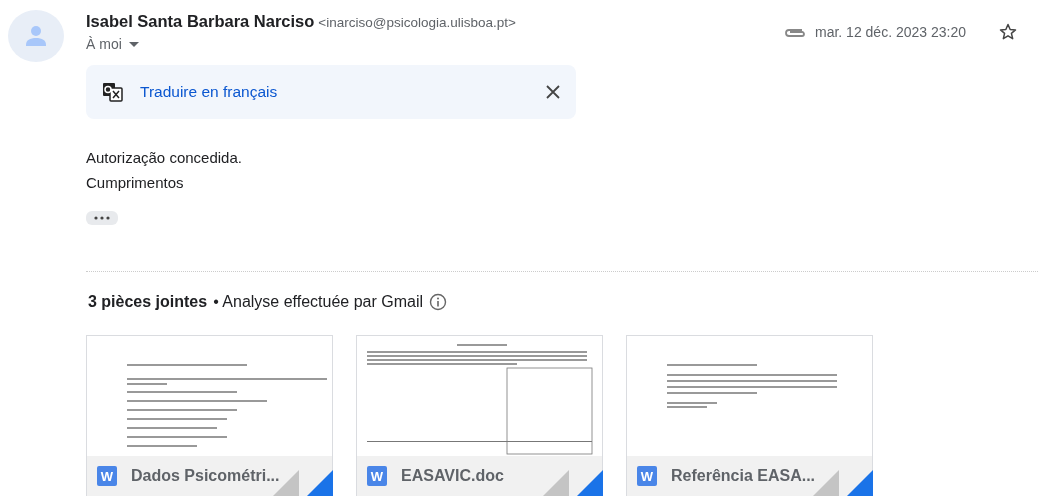  Describe the element at coordinates (438, 302) in the screenshot. I see `info-icon` at that location.